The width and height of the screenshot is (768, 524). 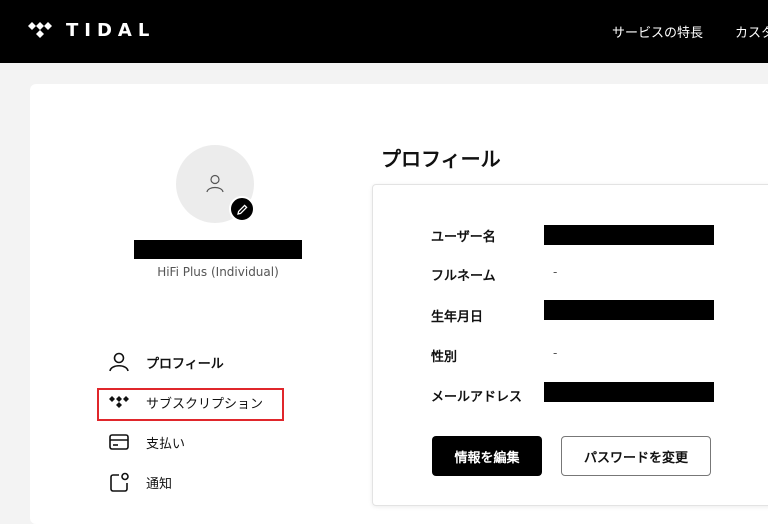 I want to click on nav-features-link: サービスの特長, so click(x=657, y=31).